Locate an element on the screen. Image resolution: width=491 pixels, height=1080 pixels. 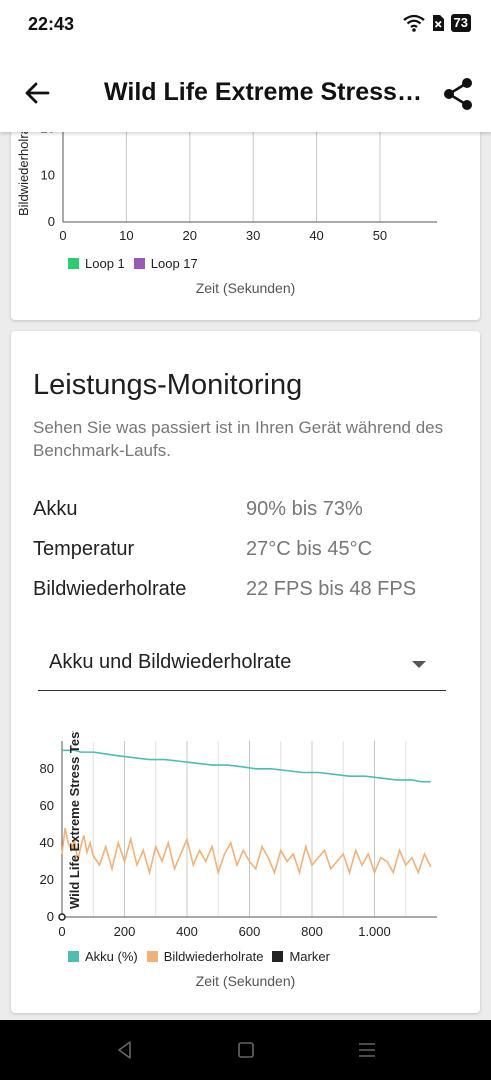
no-sim-icon is located at coordinates (438, 23).